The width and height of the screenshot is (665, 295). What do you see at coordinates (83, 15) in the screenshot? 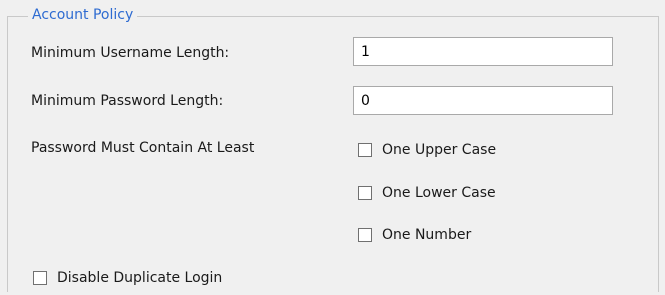
I see `group-title: Account Policy` at bounding box center [83, 15].